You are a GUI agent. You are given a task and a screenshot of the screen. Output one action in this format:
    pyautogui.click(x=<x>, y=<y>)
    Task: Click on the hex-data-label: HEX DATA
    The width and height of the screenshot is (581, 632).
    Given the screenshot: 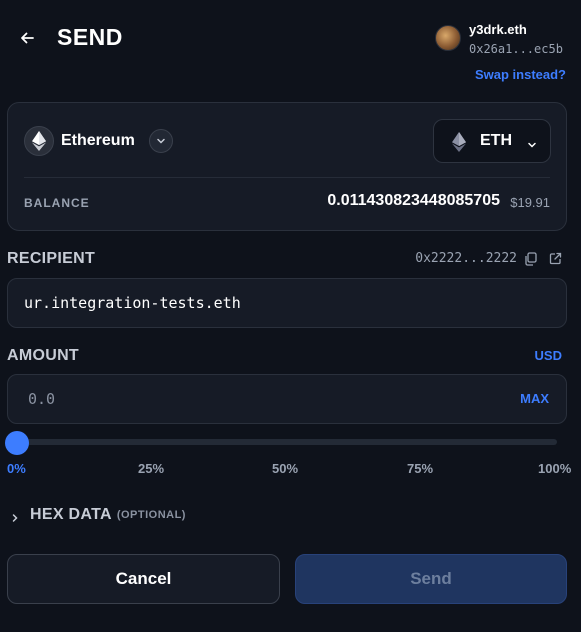 What is the action you would take?
    pyautogui.click(x=71, y=514)
    